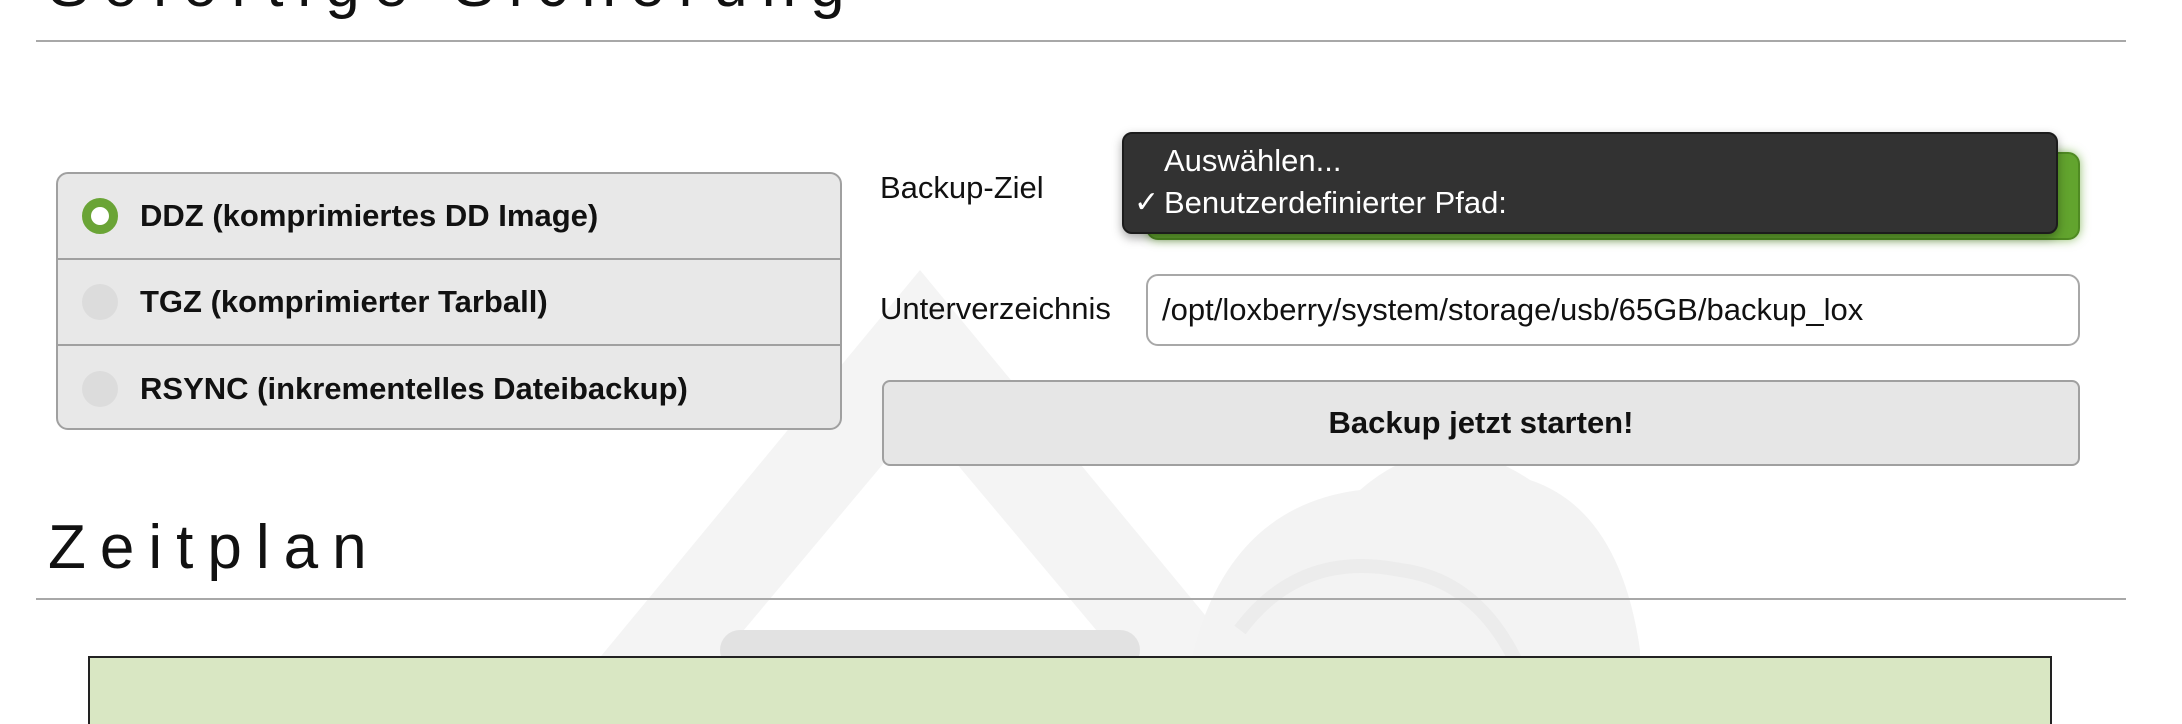 The height and width of the screenshot is (724, 2182). Describe the element at coordinates (962, 187) in the screenshot. I see `backup-target-label: Backup-Ziel` at that location.